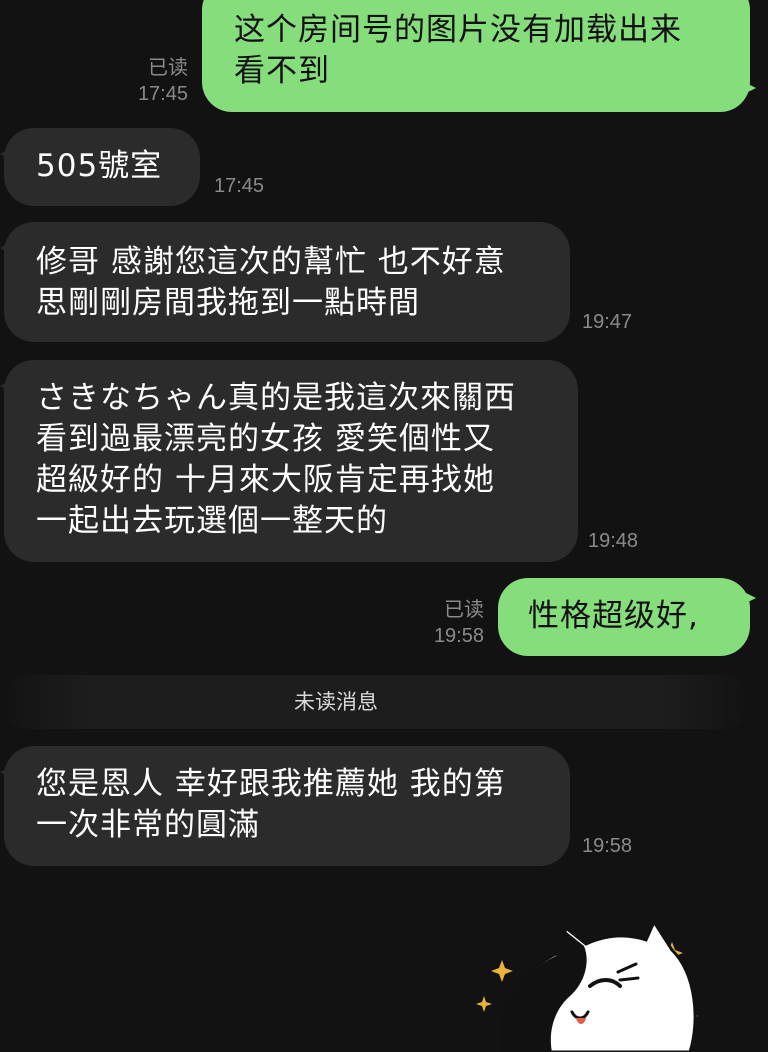  Describe the element at coordinates (613, 541) in the screenshot. I see `message-time: 19:48` at that location.